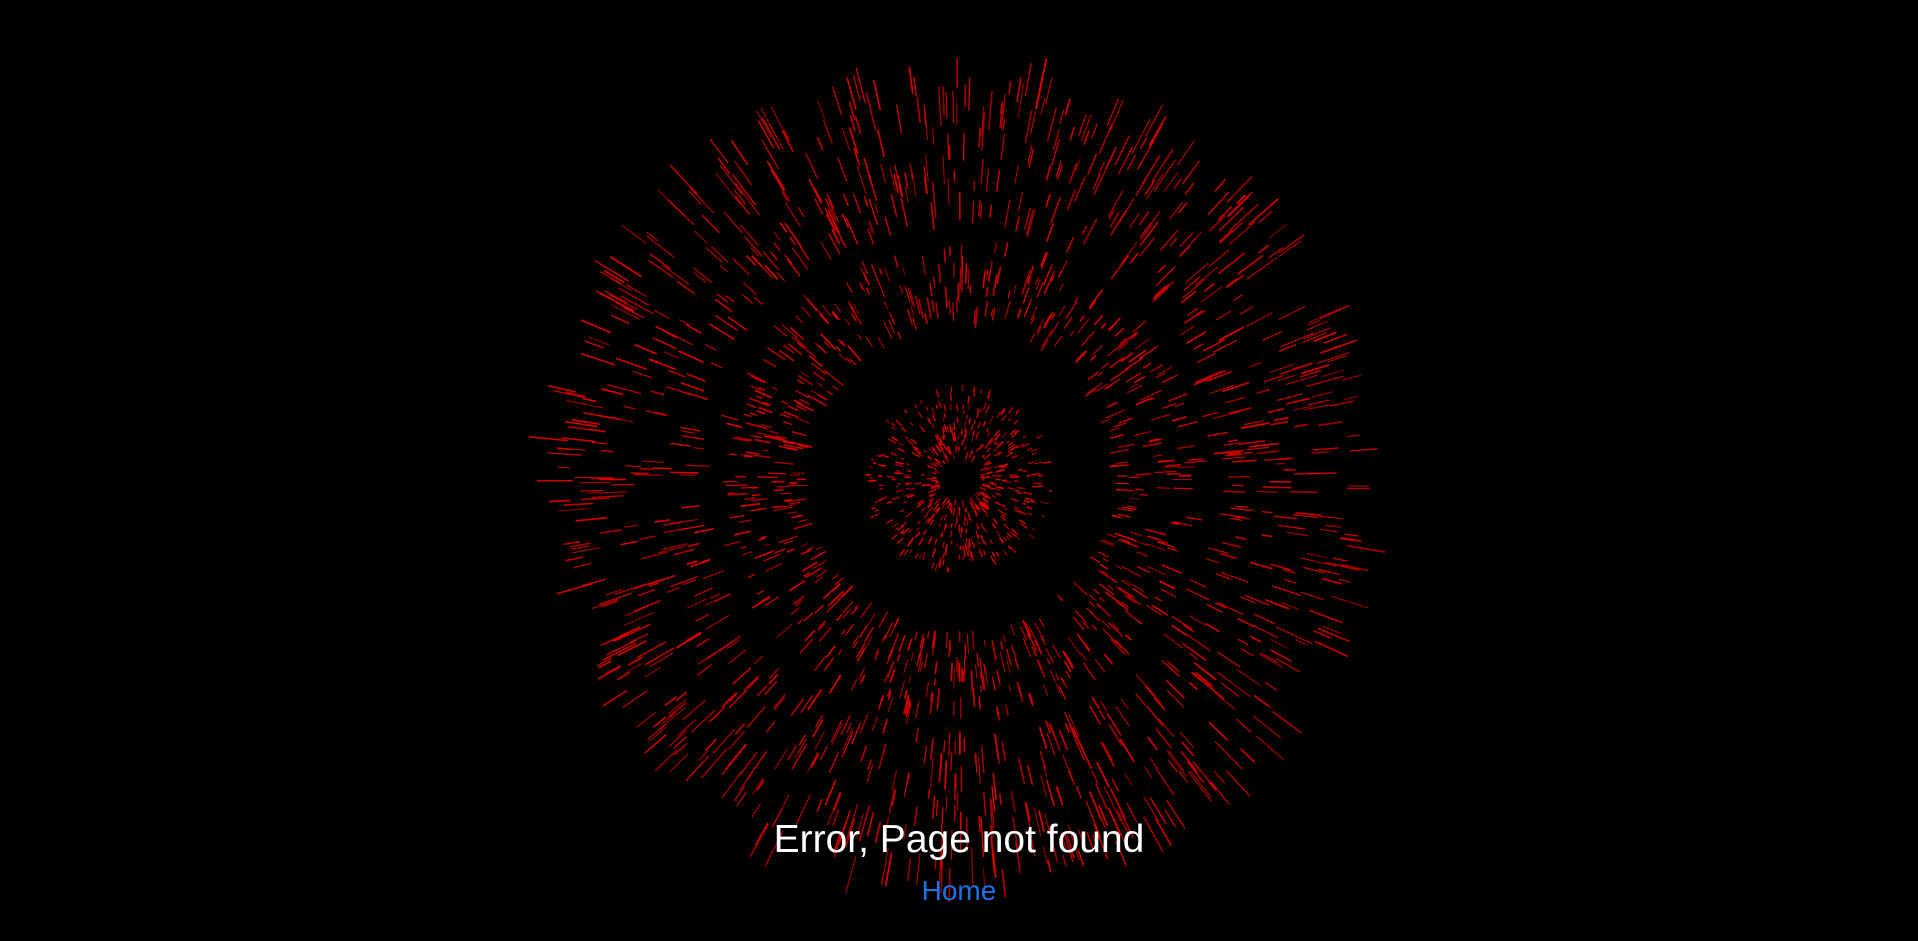 Image resolution: width=1918 pixels, height=941 pixels. I want to click on error-message: Error, Page not found, so click(959, 839).